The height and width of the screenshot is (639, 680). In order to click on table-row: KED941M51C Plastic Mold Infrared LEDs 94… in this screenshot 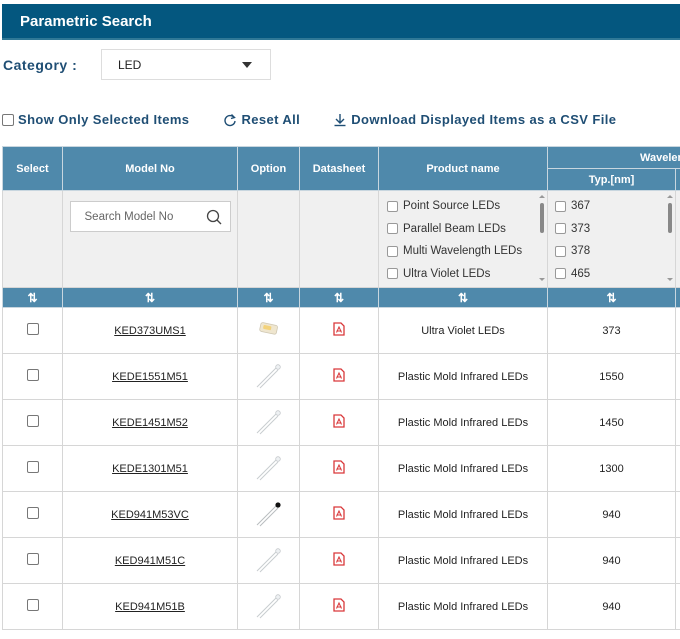, I will do `click(341, 560)`.